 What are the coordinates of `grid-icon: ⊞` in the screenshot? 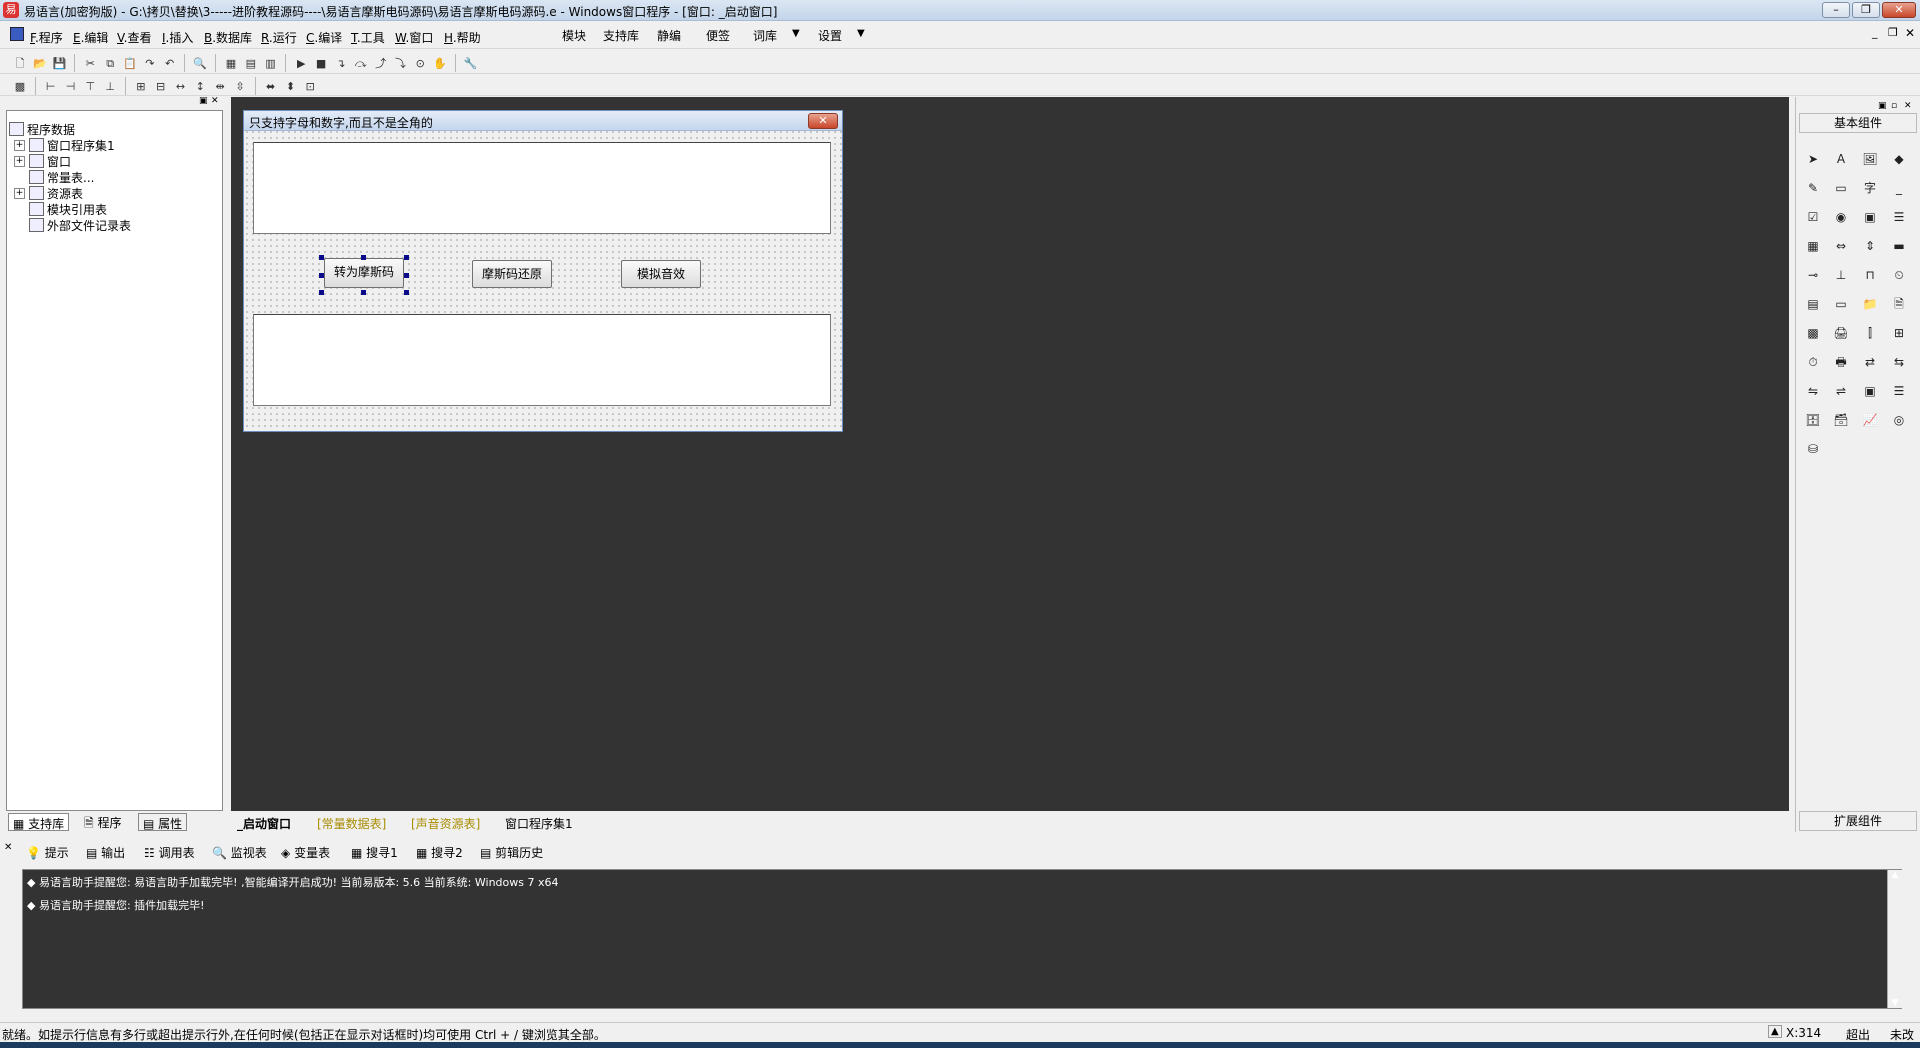 It's located at (1899, 333).